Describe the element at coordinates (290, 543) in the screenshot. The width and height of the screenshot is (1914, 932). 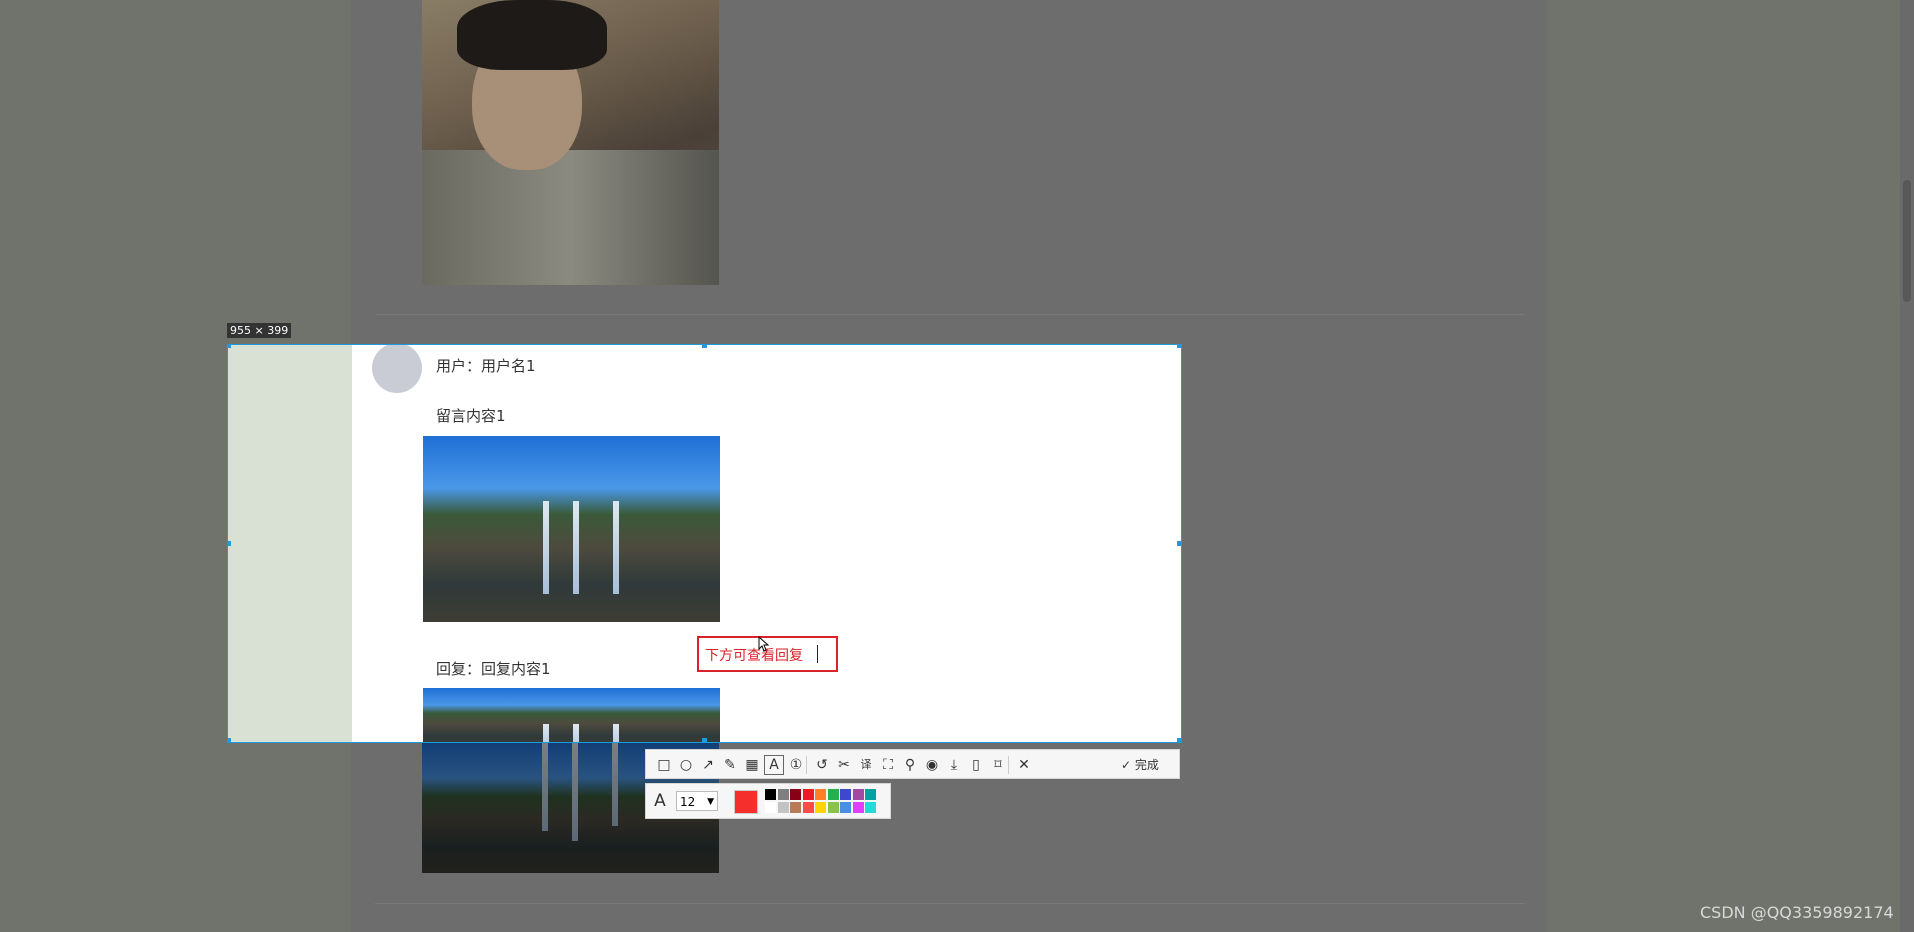
I see `selection-side-background` at that location.